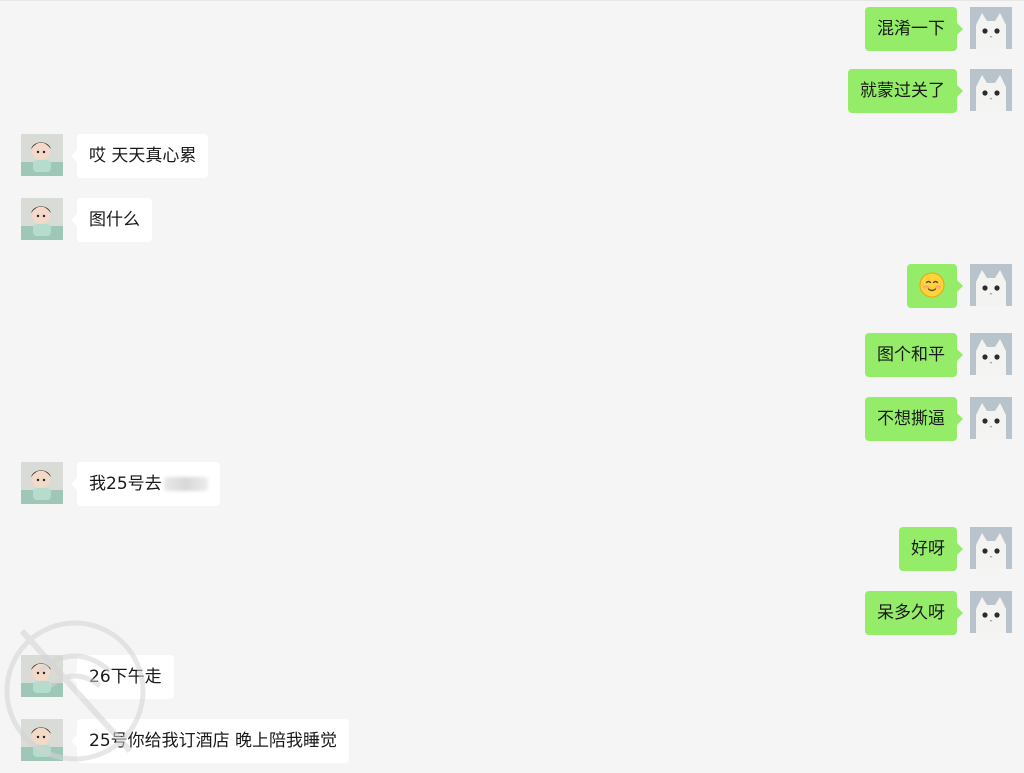 The height and width of the screenshot is (773, 1024). I want to click on message-row: 25号你给我订酒店 晚上陪我睡觉, so click(512, 741).